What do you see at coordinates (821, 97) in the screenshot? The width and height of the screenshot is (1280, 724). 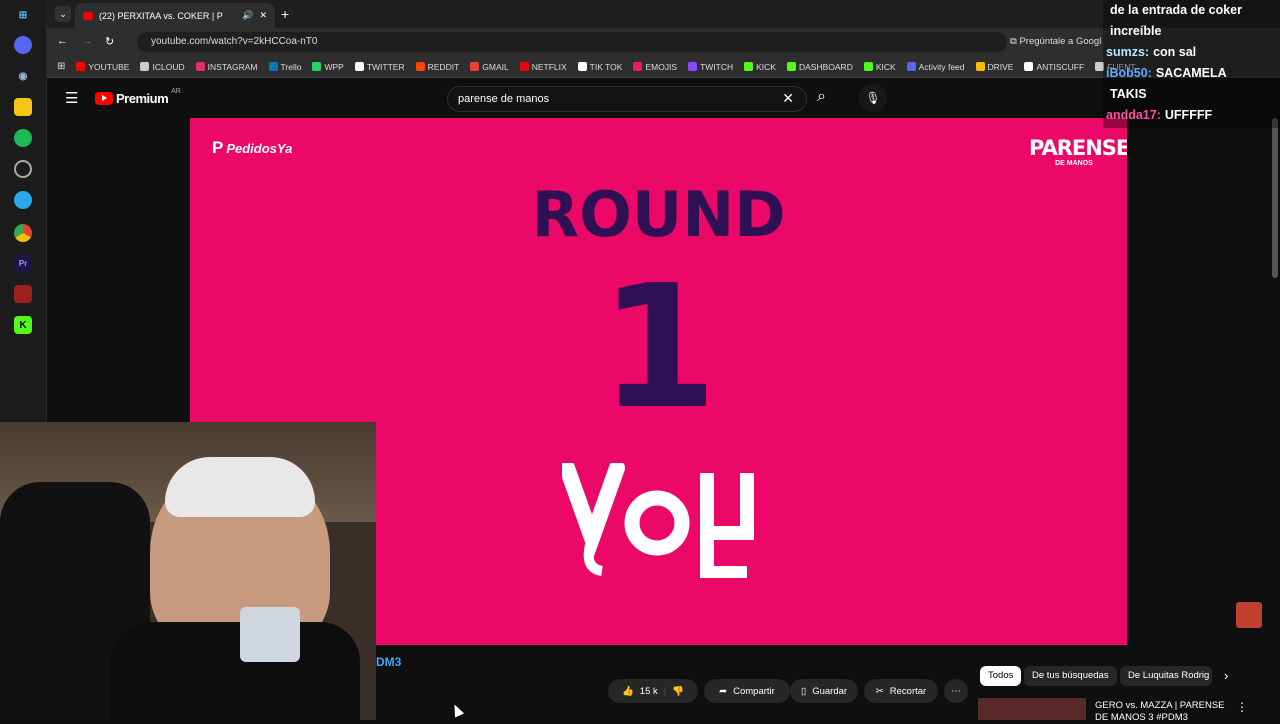 I see `search-icon: ⌕` at bounding box center [821, 97].